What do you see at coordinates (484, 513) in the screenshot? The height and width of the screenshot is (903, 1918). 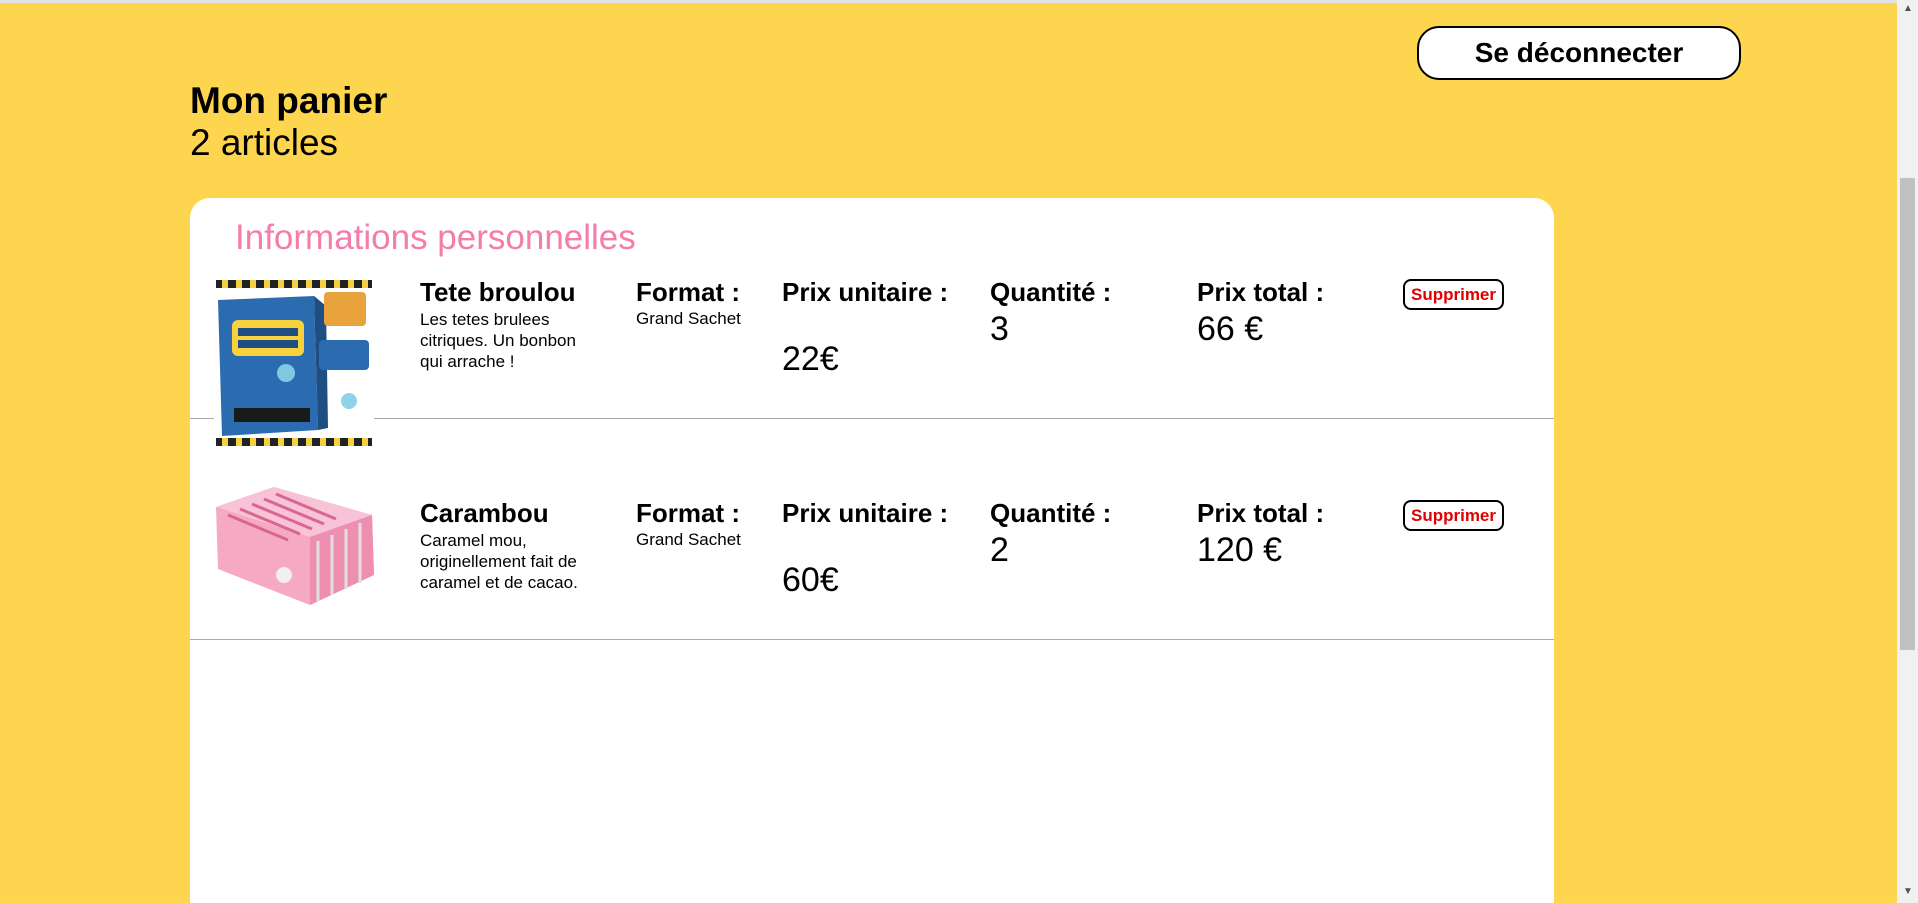 I see `item-name: Carambou` at bounding box center [484, 513].